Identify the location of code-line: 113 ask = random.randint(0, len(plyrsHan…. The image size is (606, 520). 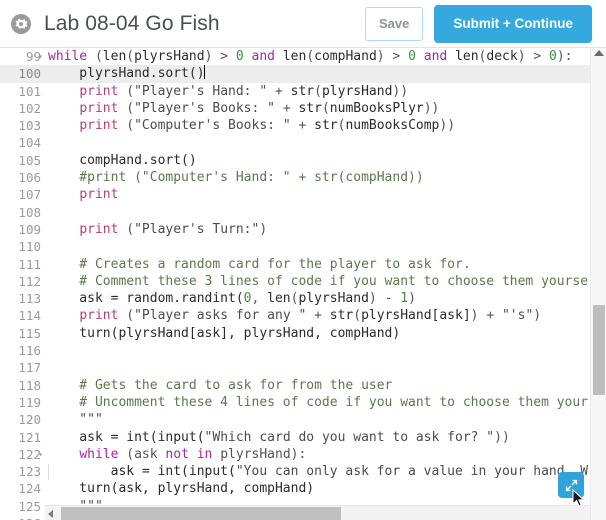
(303, 298).